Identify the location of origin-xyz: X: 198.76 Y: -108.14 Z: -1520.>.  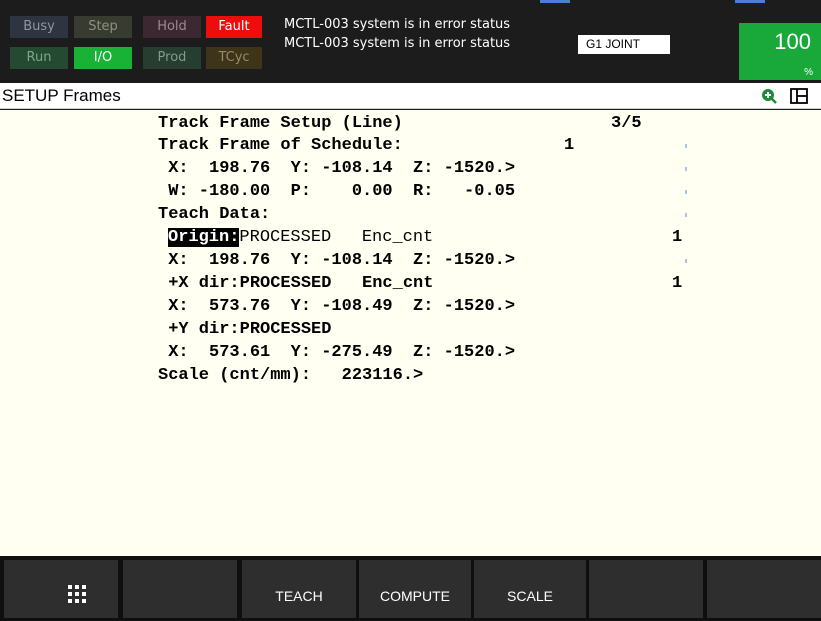
(337, 260).